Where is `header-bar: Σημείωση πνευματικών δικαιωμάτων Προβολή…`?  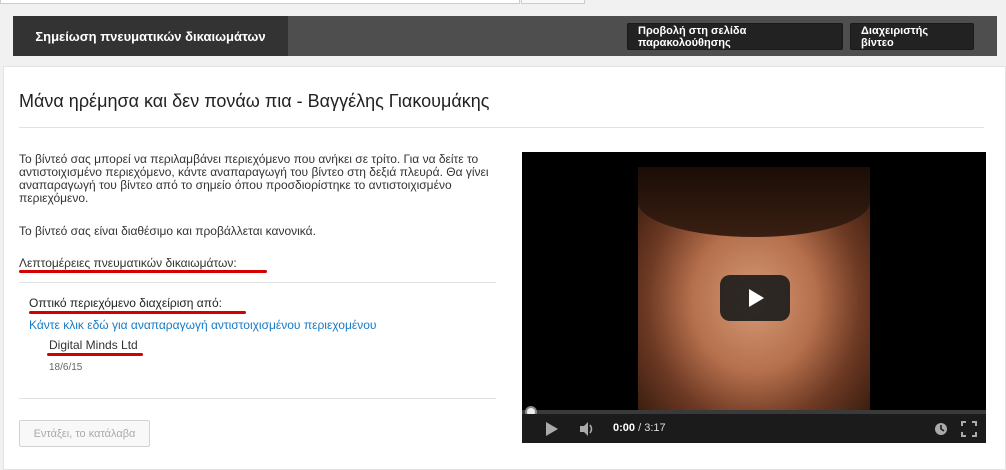 header-bar: Σημείωση πνευματικών δικαιωμάτων Προβολή… is located at coordinates (505, 36).